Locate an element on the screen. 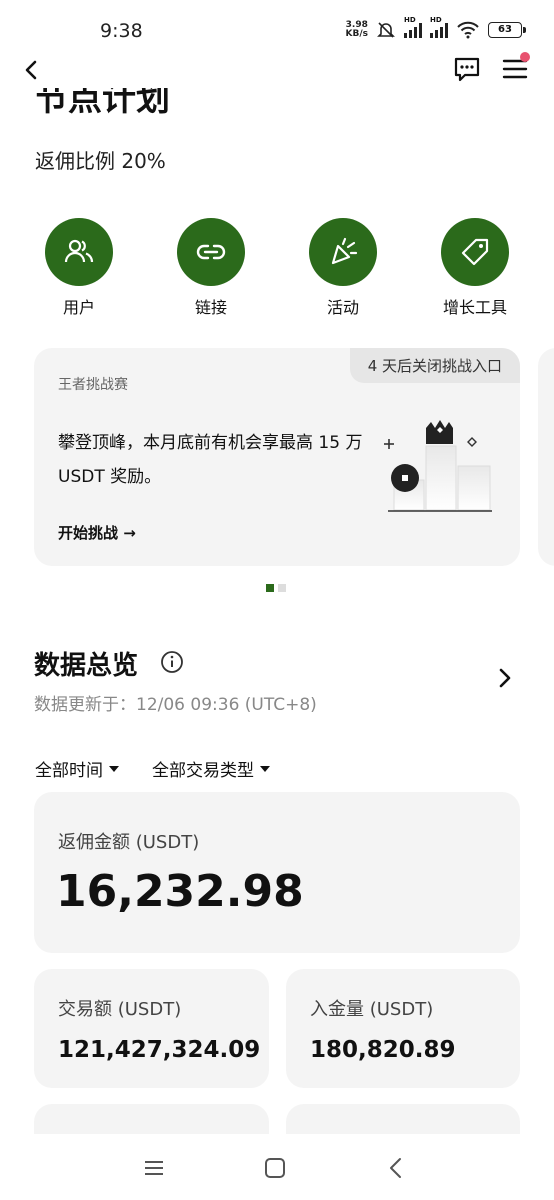 This screenshot has width=554, height=1200. time-filter-dropdown: 全部时间 is located at coordinates (77, 768).